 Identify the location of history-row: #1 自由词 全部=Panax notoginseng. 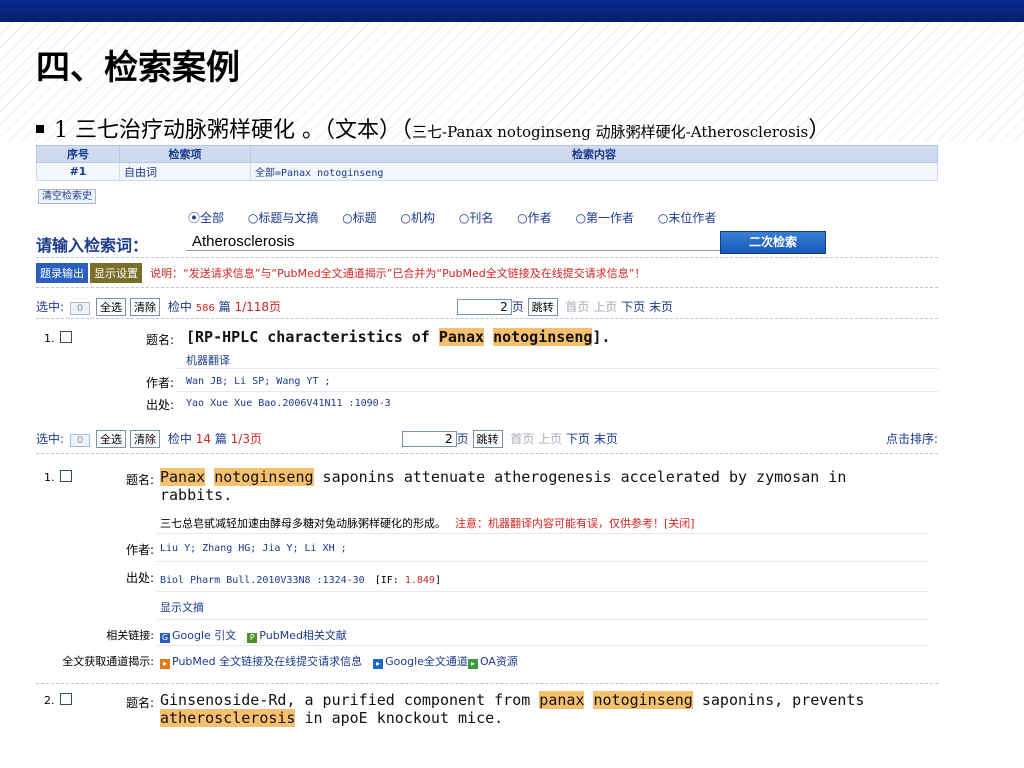
(487, 171).